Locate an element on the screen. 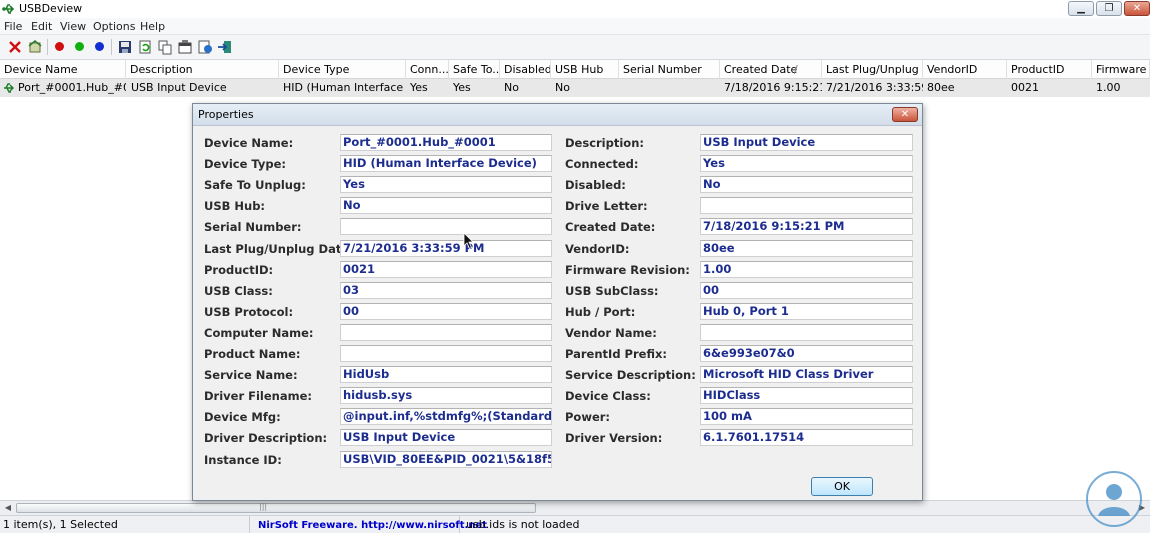 Image resolution: width=1150 pixels, height=533 pixels. usb-app-icon is located at coordinates (8, 9).